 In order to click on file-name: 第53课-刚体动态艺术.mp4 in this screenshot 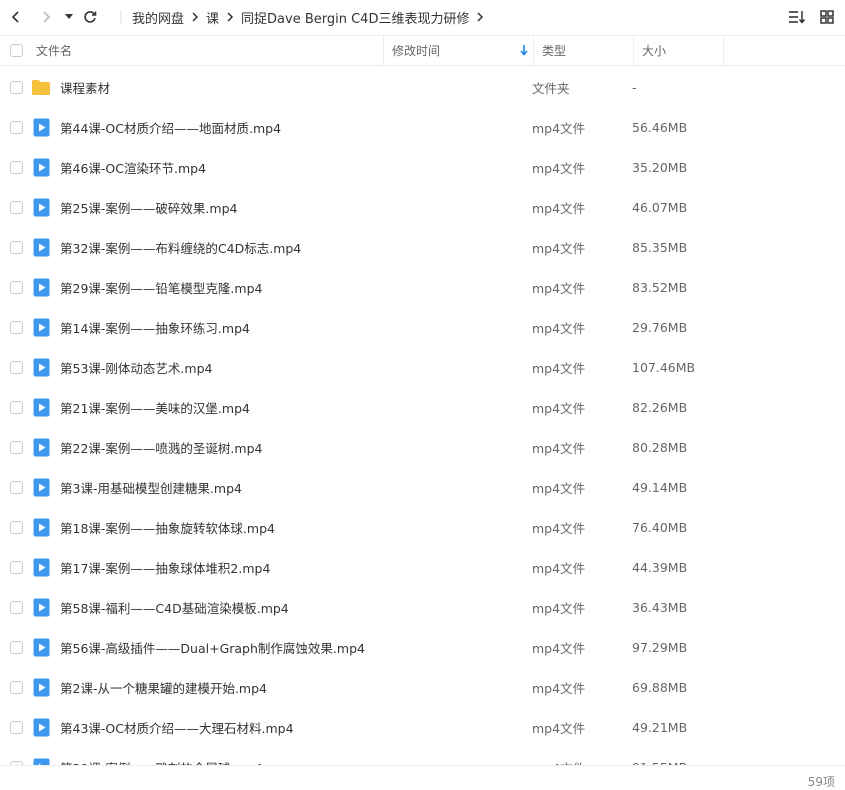, I will do `click(292, 367)`.